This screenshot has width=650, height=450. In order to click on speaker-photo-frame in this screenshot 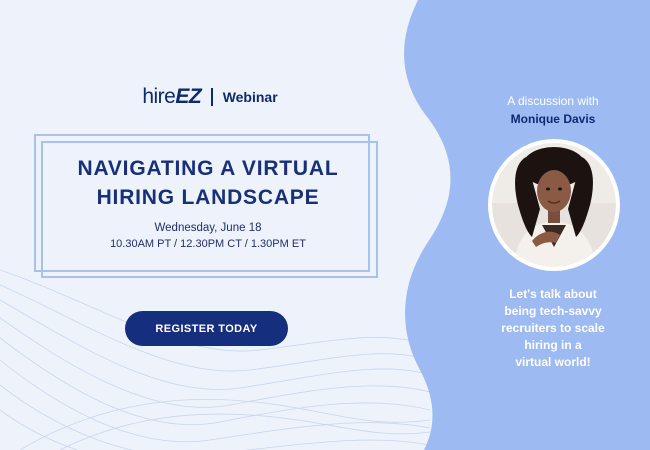, I will do `click(554, 205)`.